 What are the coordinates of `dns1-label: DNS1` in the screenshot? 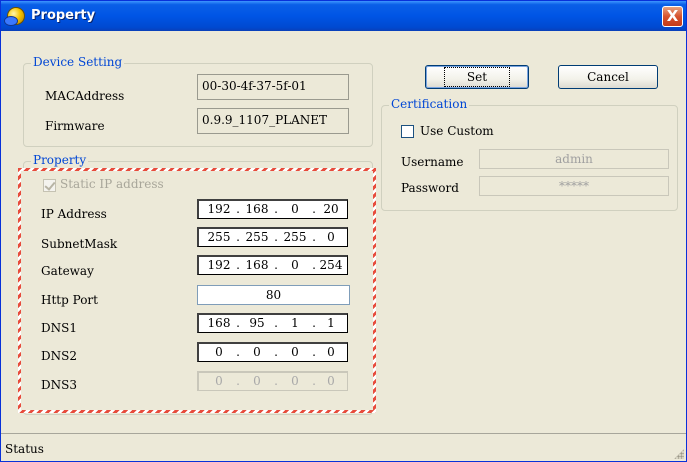 It's located at (59, 328).